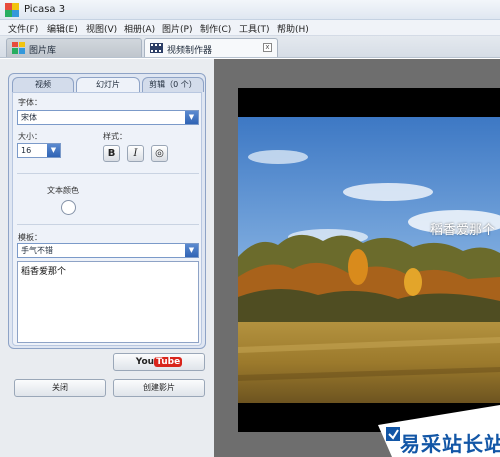  I want to click on menu-tools: 工具(T), so click(254, 28).